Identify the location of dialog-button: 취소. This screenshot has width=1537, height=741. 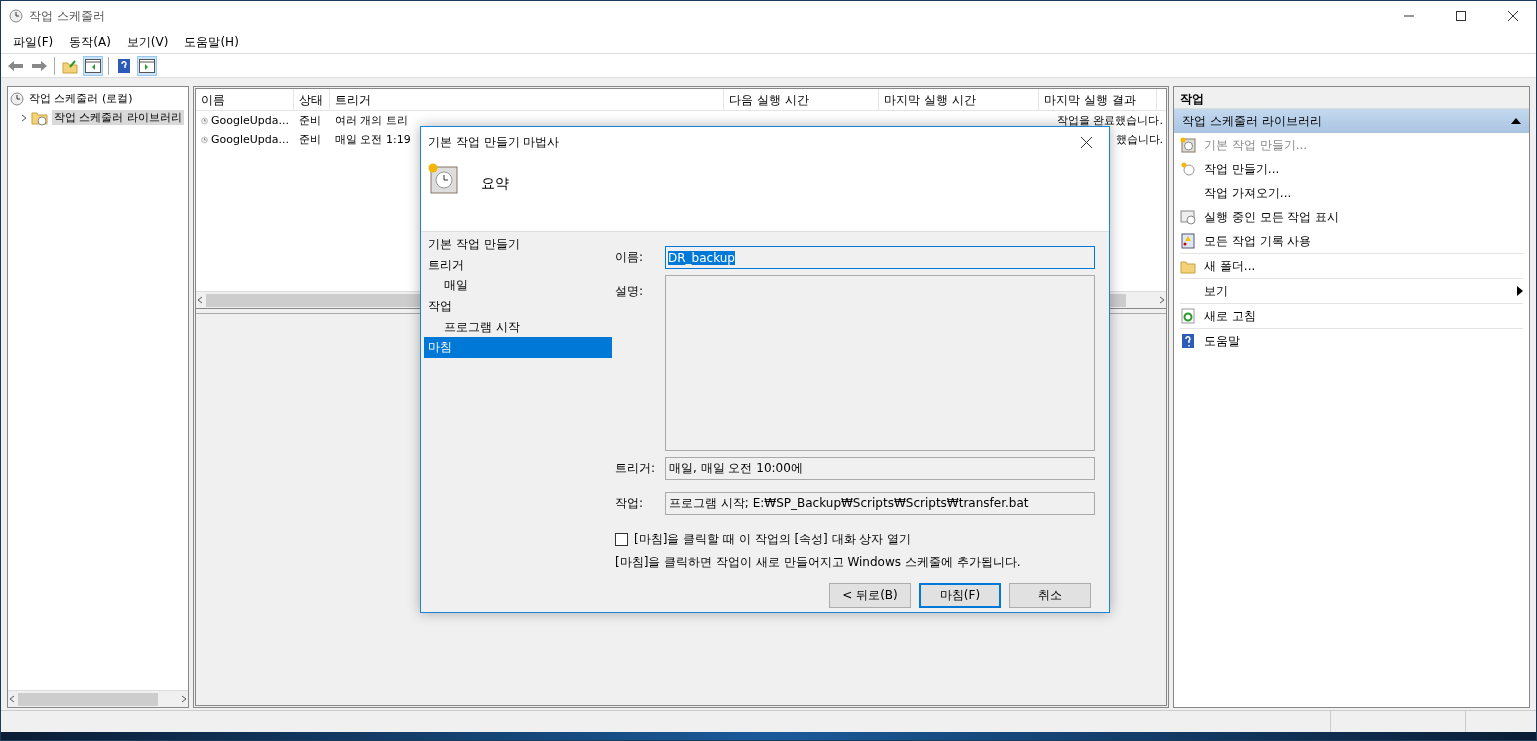
(1050, 595).